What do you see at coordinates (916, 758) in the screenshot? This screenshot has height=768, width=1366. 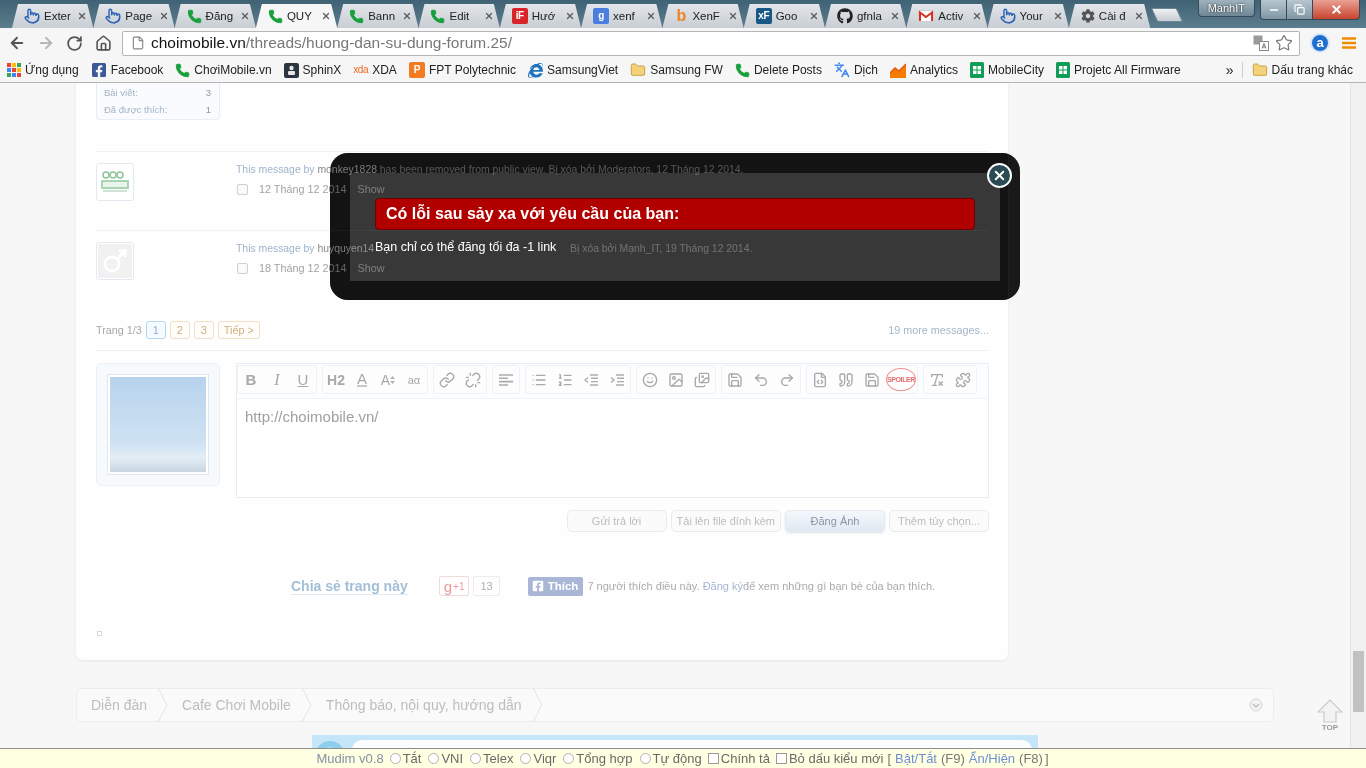 I see `toggle-link: Bật/Tắt` at bounding box center [916, 758].